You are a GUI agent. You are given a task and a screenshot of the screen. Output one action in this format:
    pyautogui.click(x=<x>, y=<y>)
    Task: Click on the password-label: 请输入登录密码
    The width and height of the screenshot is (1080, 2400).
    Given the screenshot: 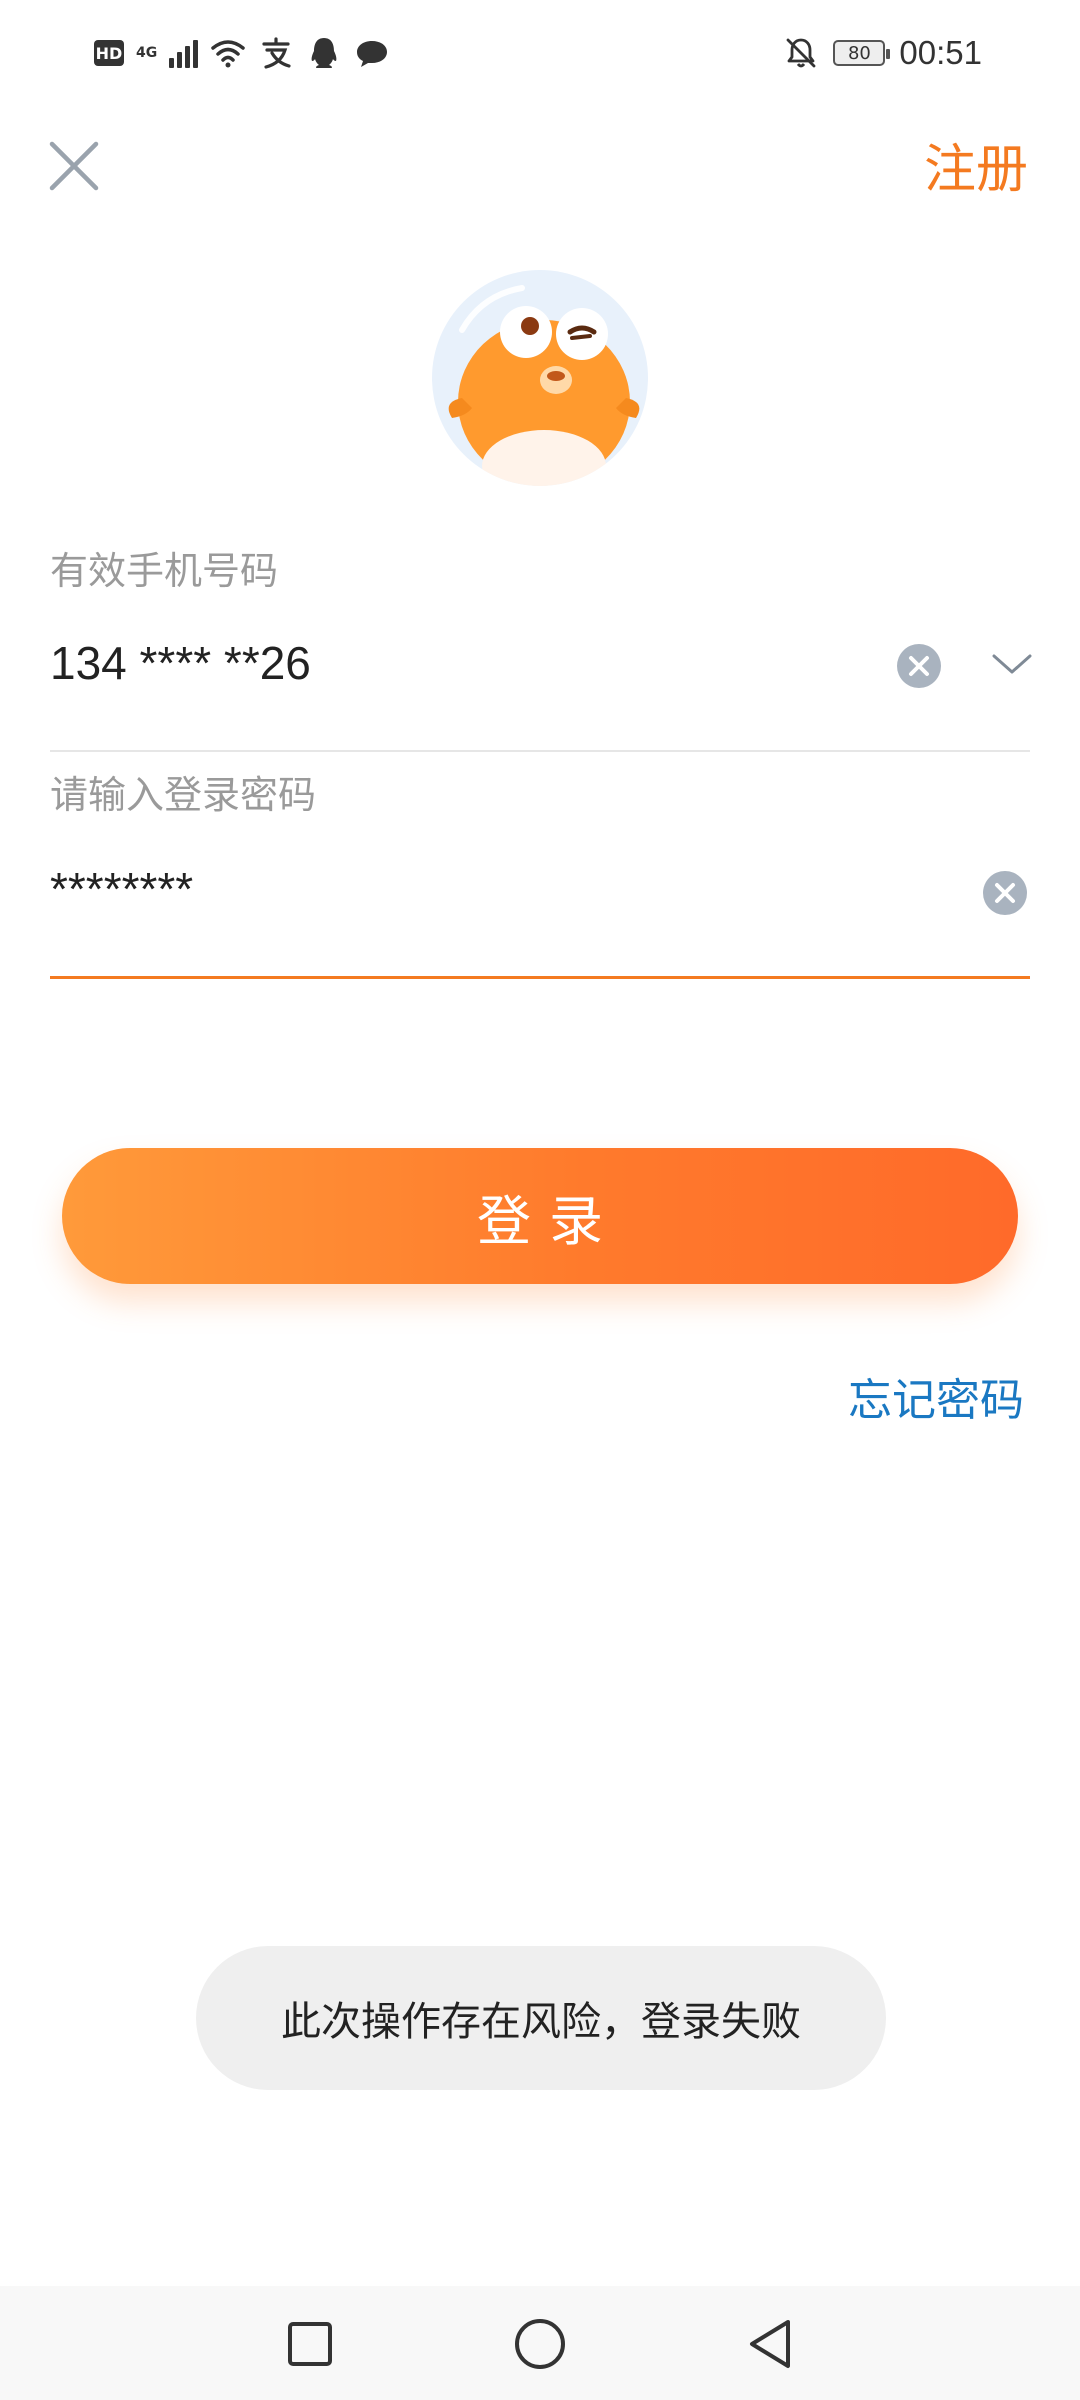 What is the action you would take?
    pyautogui.click(x=183, y=795)
    